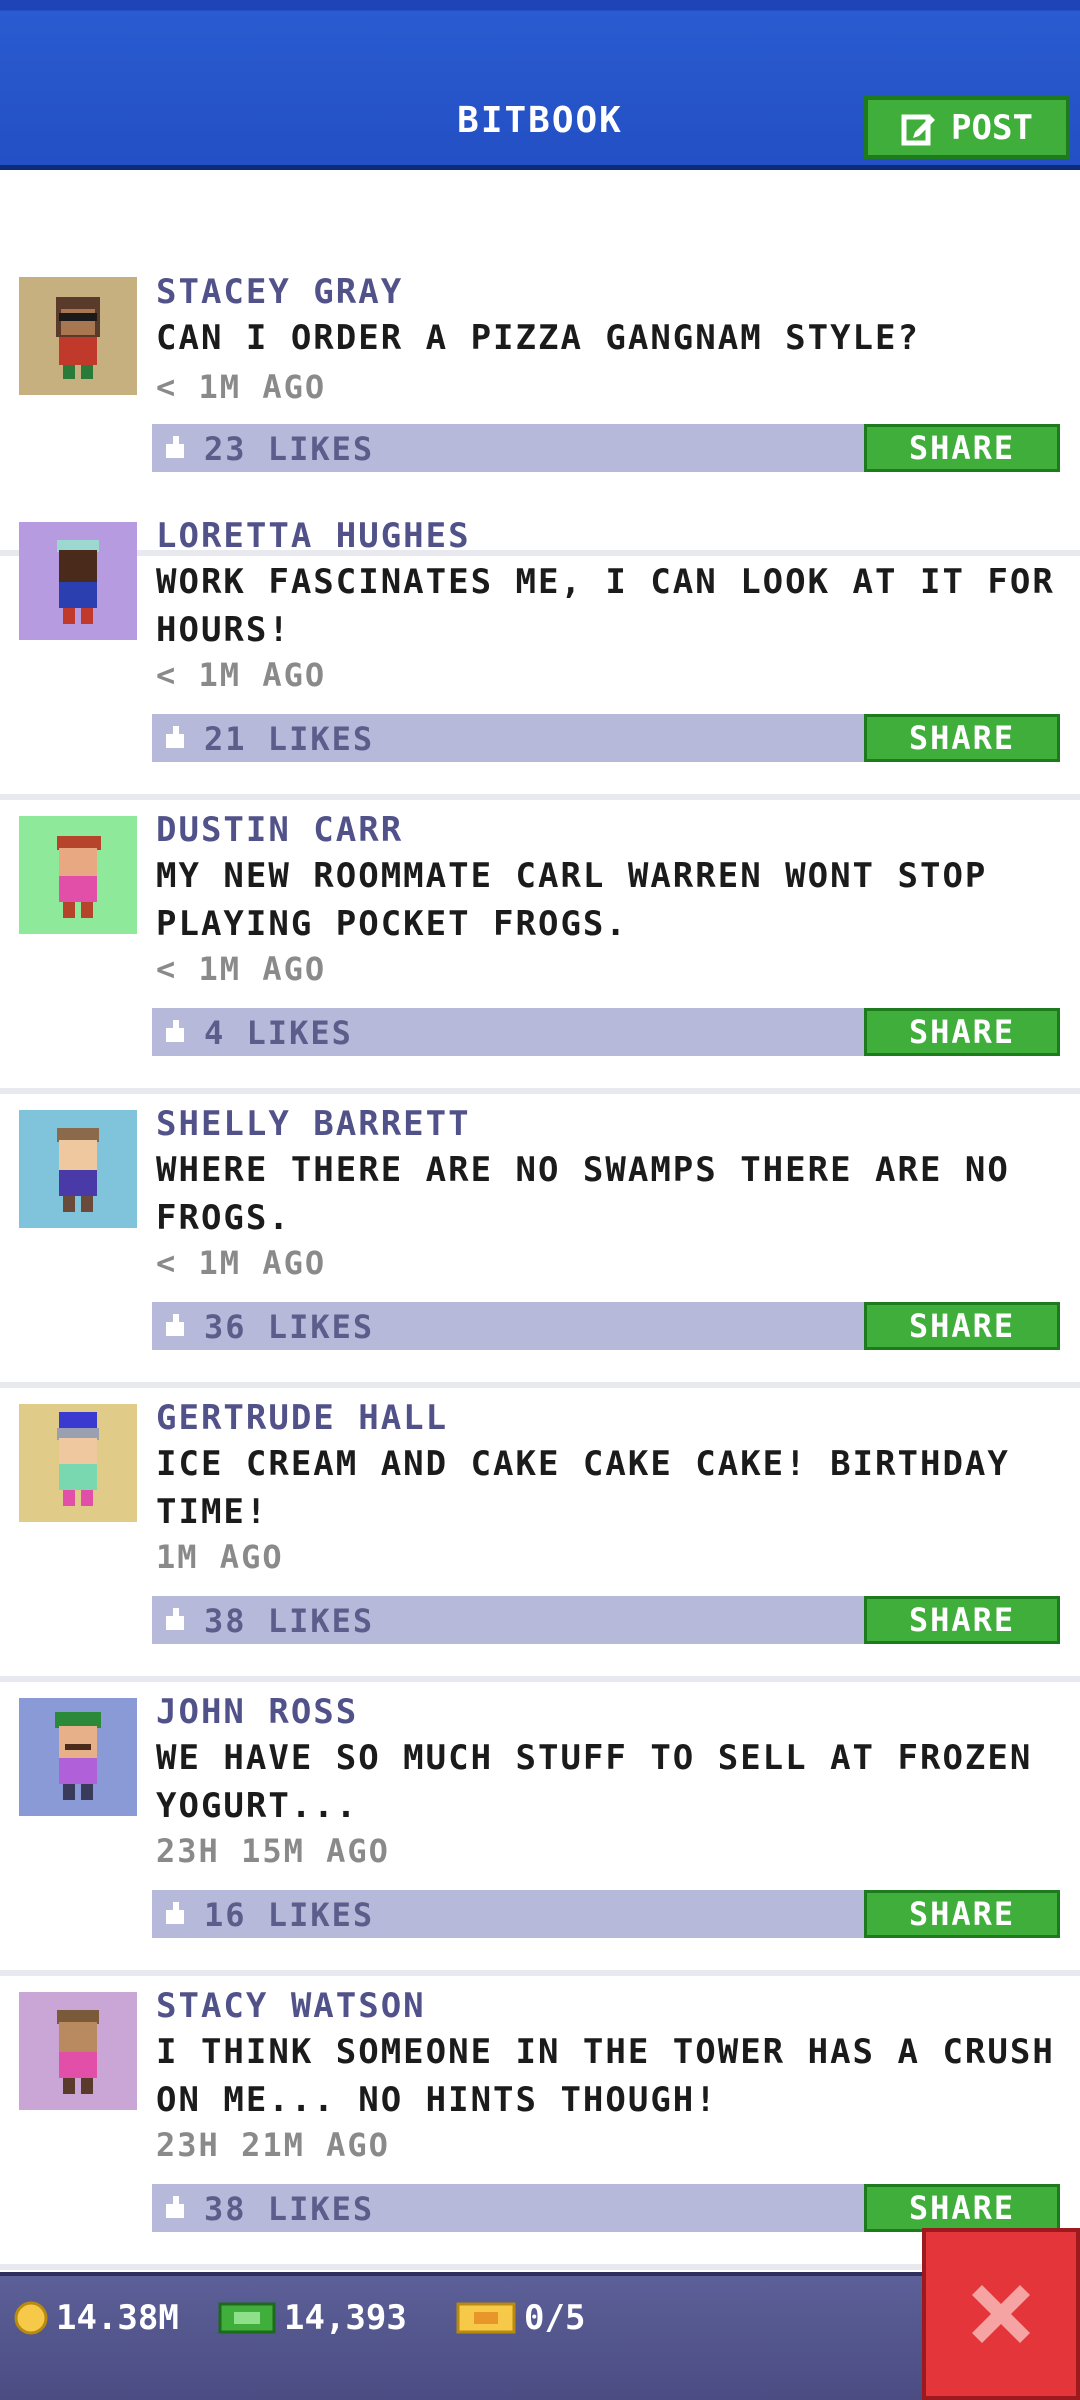  What do you see at coordinates (345, 2318) in the screenshot?
I see `bux-value: 14,393` at bounding box center [345, 2318].